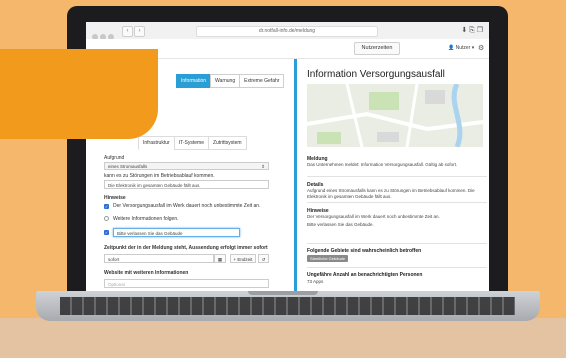 The height and width of the screenshot is (358, 566). Describe the element at coordinates (127, 31) in the screenshot. I see `back-icon: ‹` at that location.